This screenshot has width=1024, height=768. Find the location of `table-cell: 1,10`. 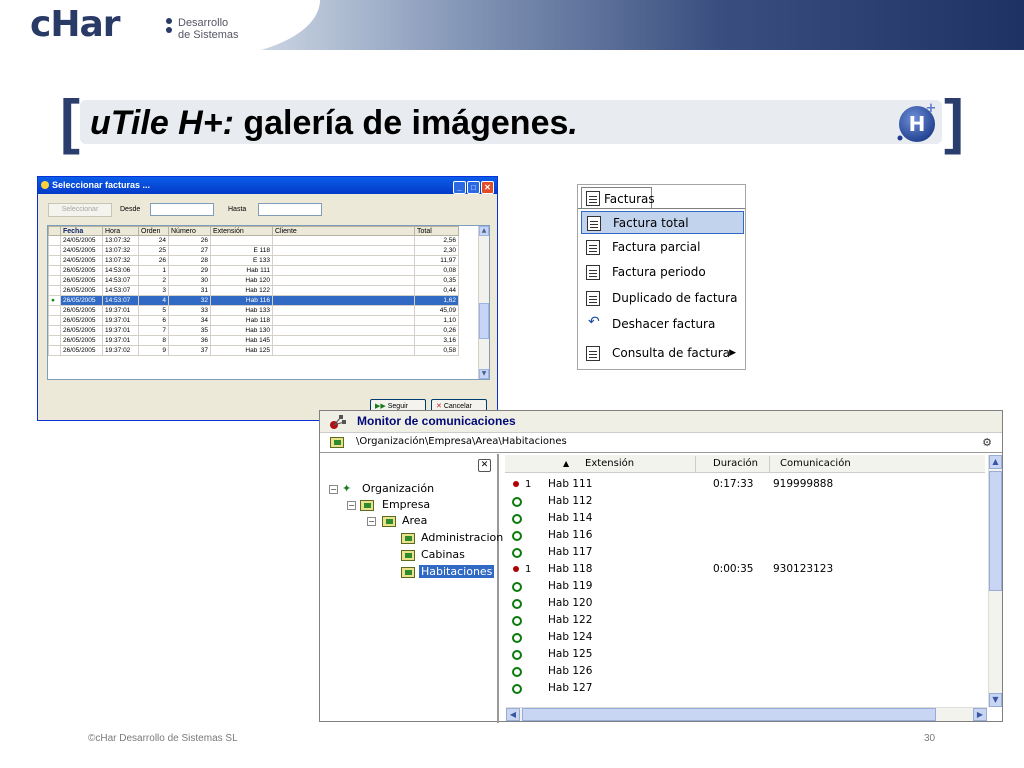

table-cell: 1,10 is located at coordinates (436, 320).